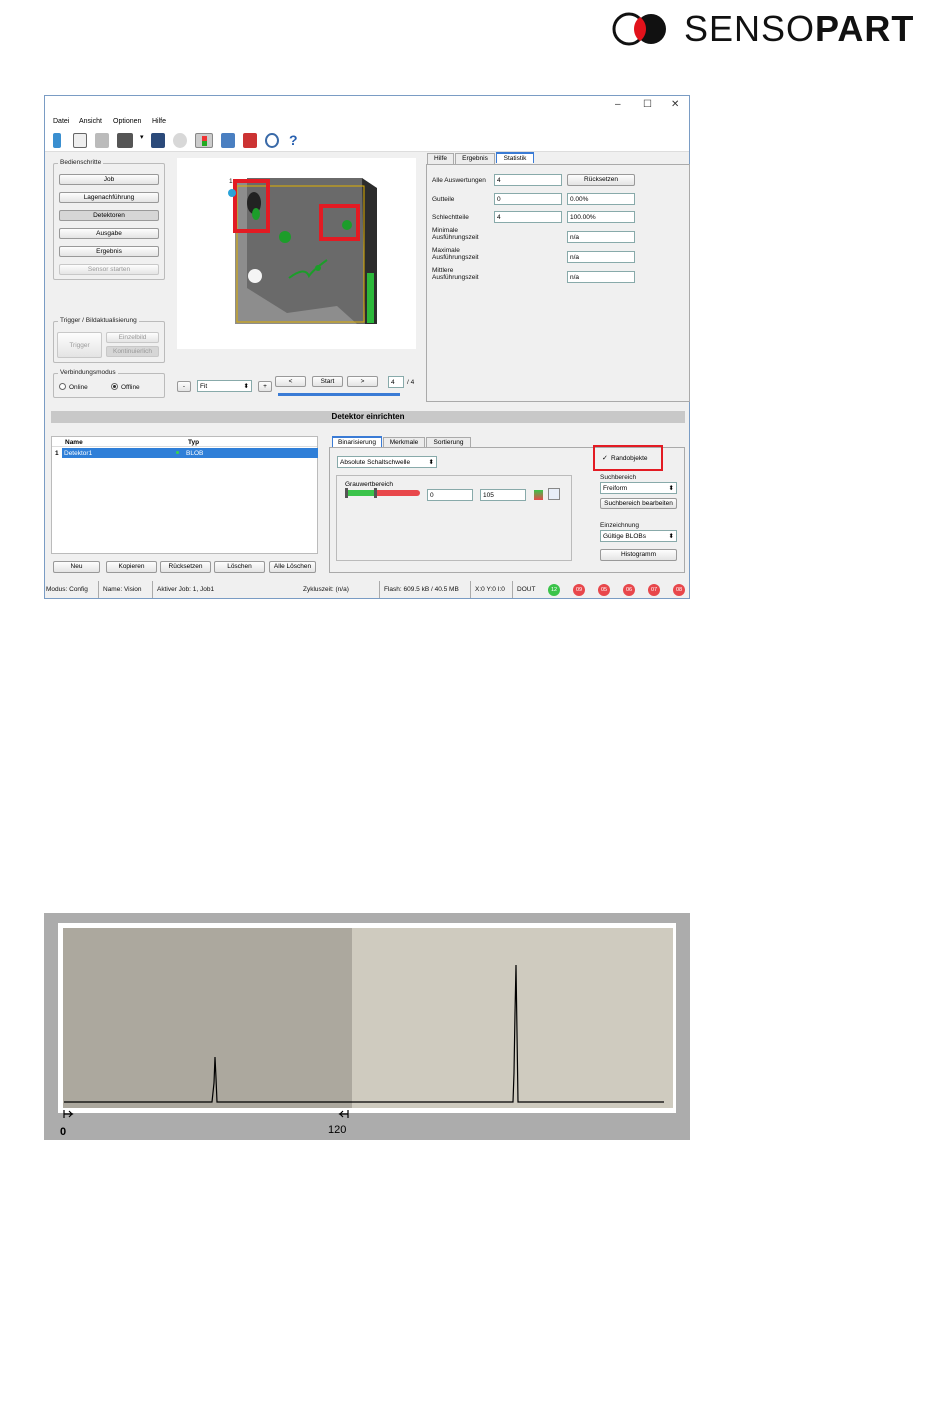 This screenshot has height=1402, width=950. What do you see at coordinates (346, 493) in the screenshot?
I see `slider-handle-low` at bounding box center [346, 493].